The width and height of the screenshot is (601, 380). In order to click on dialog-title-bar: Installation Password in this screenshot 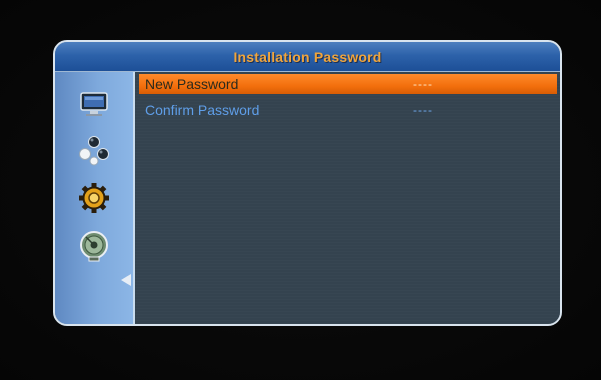, I will do `click(307, 57)`.